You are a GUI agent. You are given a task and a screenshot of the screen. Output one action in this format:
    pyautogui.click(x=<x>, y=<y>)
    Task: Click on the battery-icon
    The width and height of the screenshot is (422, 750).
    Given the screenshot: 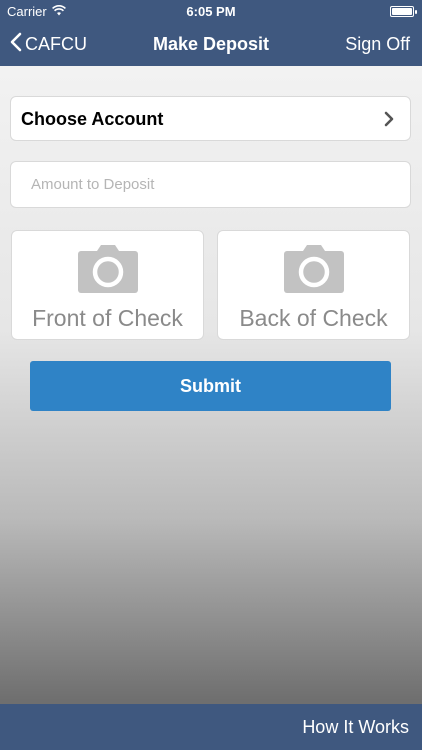 What is the action you would take?
    pyautogui.click(x=403, y=11)
    